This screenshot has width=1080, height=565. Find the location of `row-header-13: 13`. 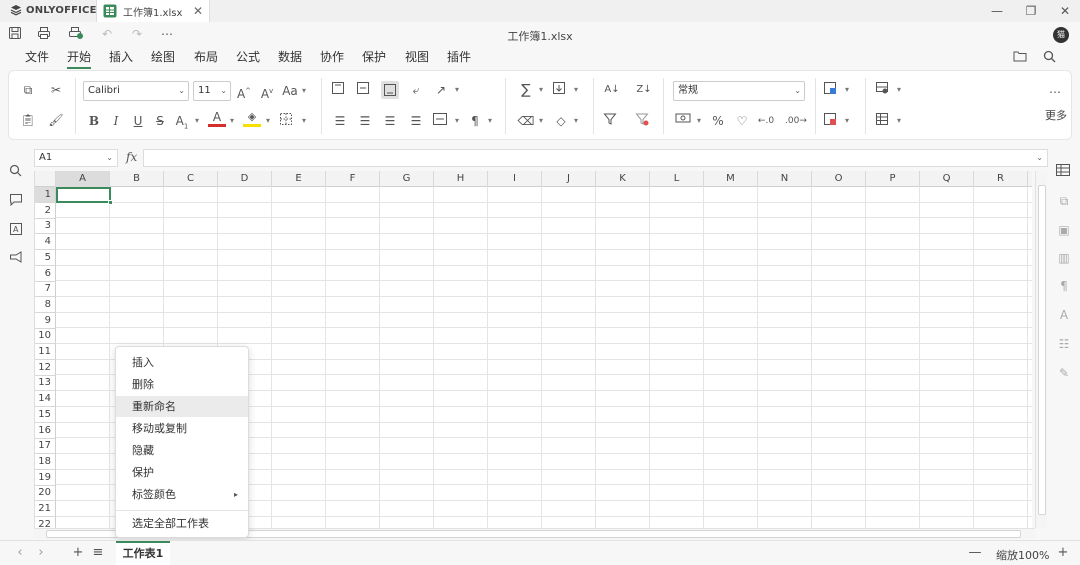

row-header-13: 13 is located at coordinates (45, 383).